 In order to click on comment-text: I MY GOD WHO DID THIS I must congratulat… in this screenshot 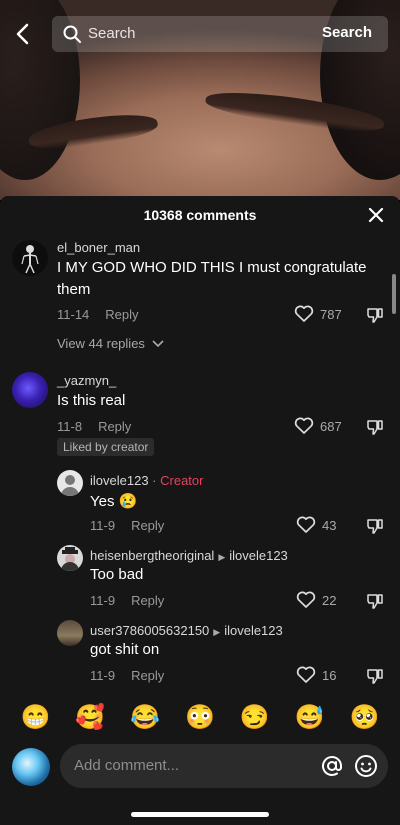, I will do `click(212, 278)`.